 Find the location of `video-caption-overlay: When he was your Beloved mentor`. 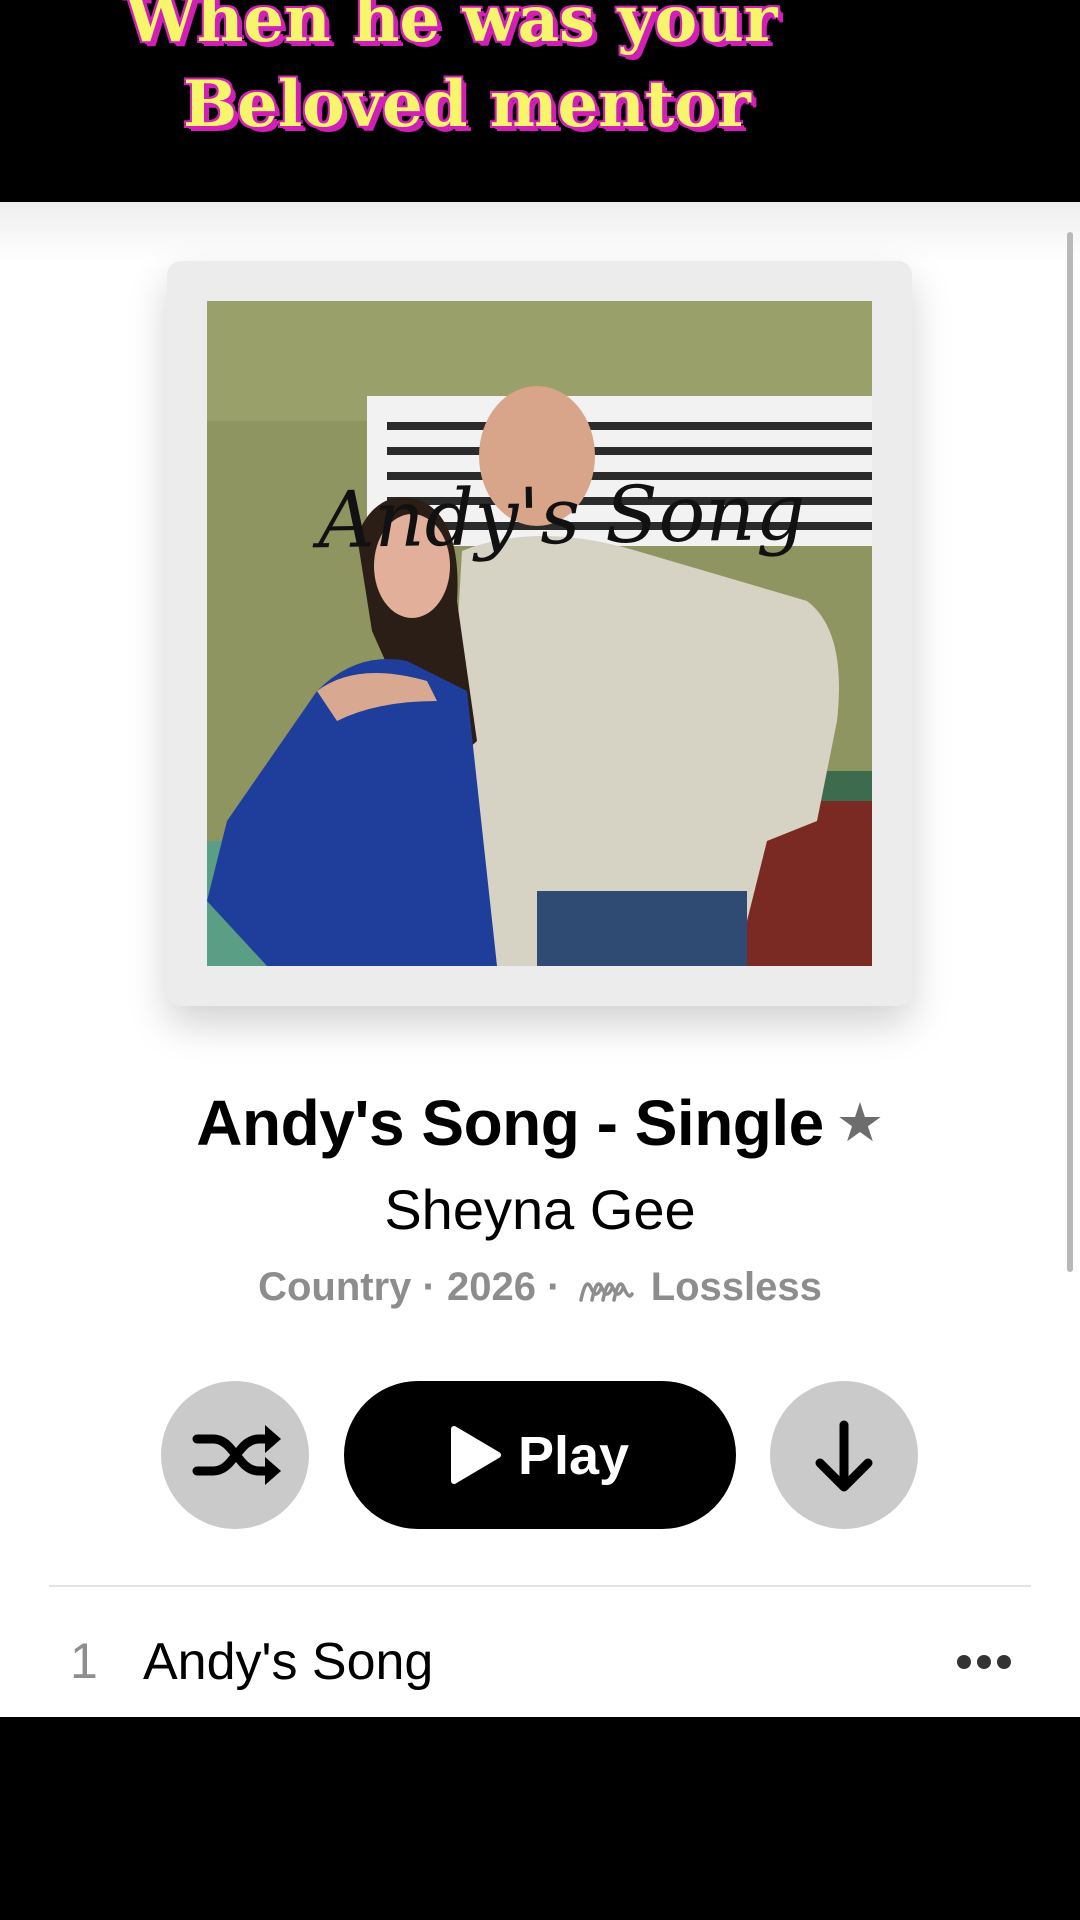

video-caption-overlay: When he was your Beloved mentor is located at coordinates (540, 101).